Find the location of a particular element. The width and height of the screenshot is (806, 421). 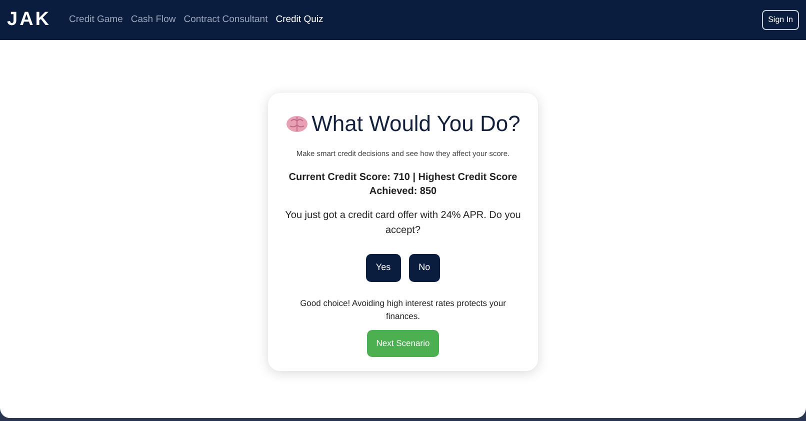

score-text: Current Credit Score: 710 | Highest Credit Score Achieved: 850 is located at coordinates (403, 185).